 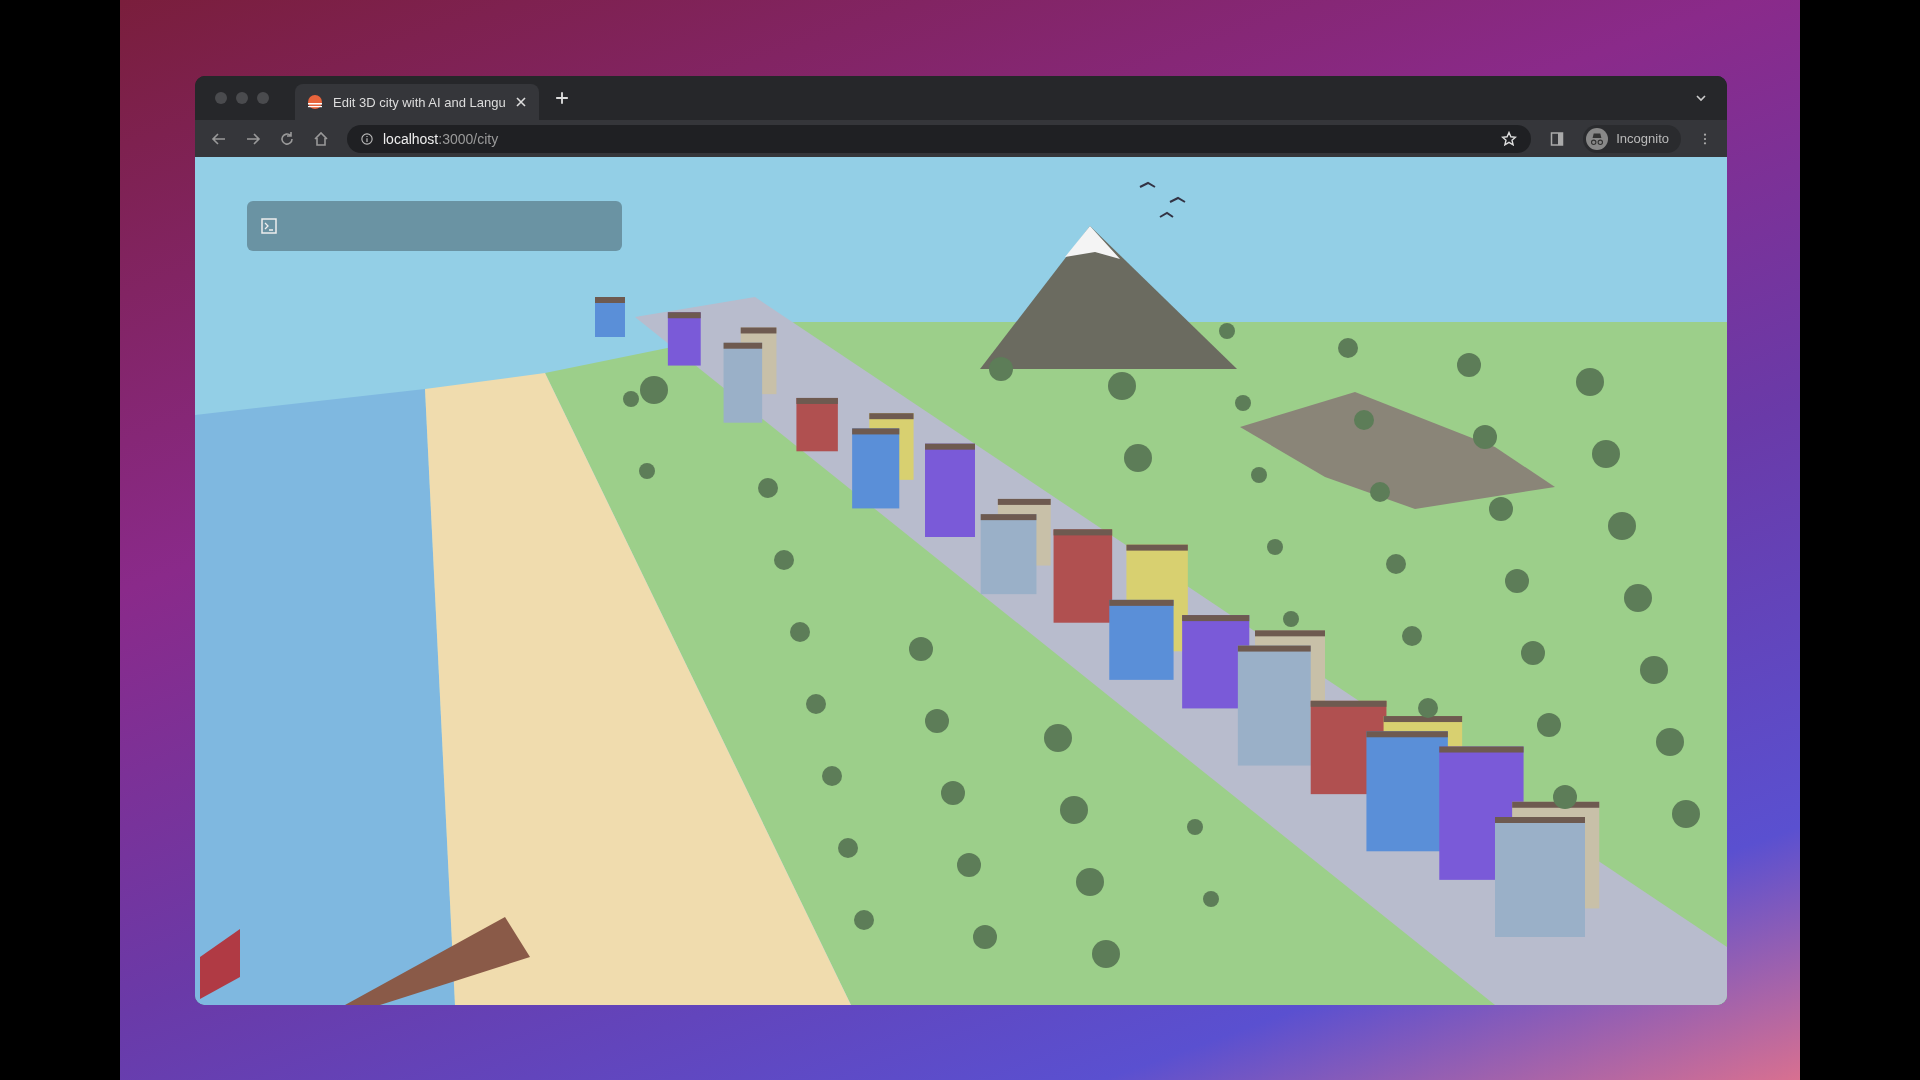 What do you see at coordinates (562, 98) in the screenshot?
I see `new-tab-icon` at bounding box center [562, 98].